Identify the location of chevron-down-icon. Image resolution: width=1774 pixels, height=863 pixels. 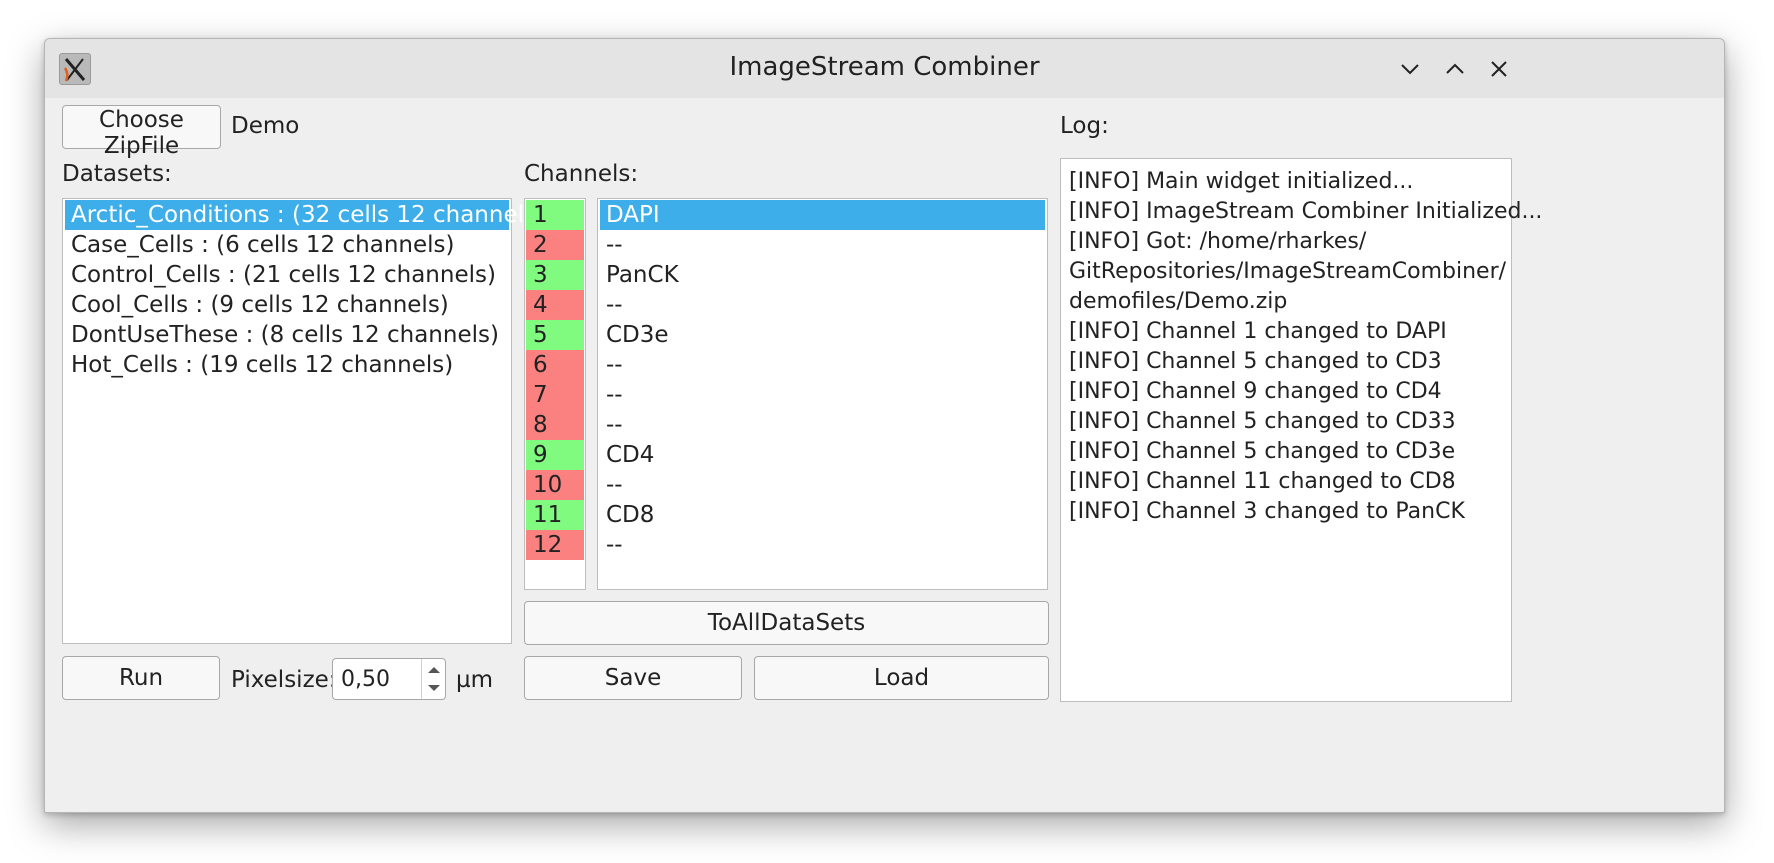
(1410, 69).